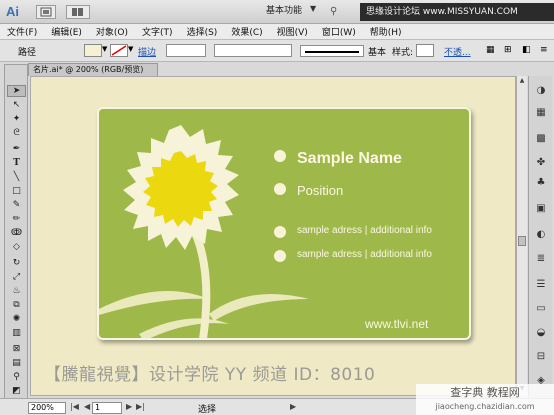 The image size is (554, 415). Describe the element at coordinates (541, 162) in the screenshot. I see `brushes-panel-icon: ✤` at that location.